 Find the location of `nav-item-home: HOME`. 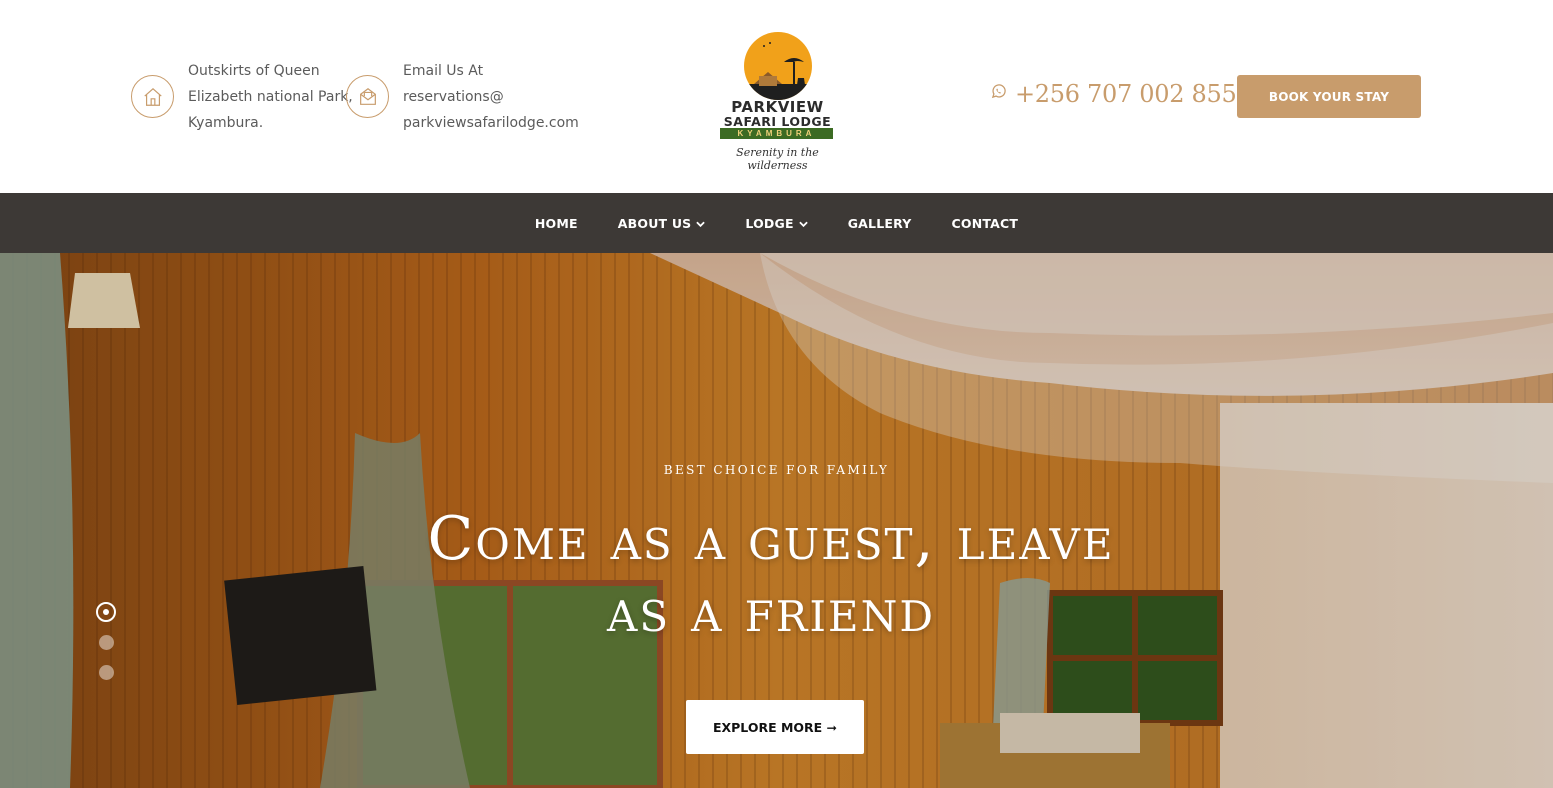

nav-item-home: HOME is located at coordinates (556, 223).